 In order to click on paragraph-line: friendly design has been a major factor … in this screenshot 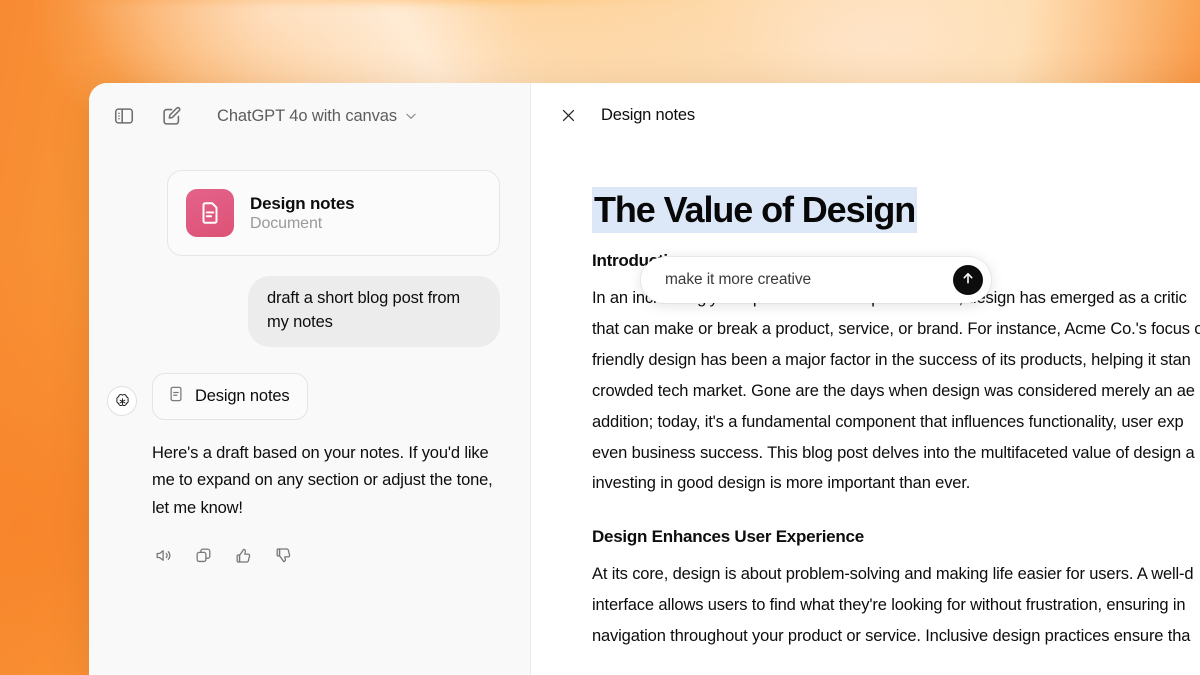, I will do `click(891, 360)`.